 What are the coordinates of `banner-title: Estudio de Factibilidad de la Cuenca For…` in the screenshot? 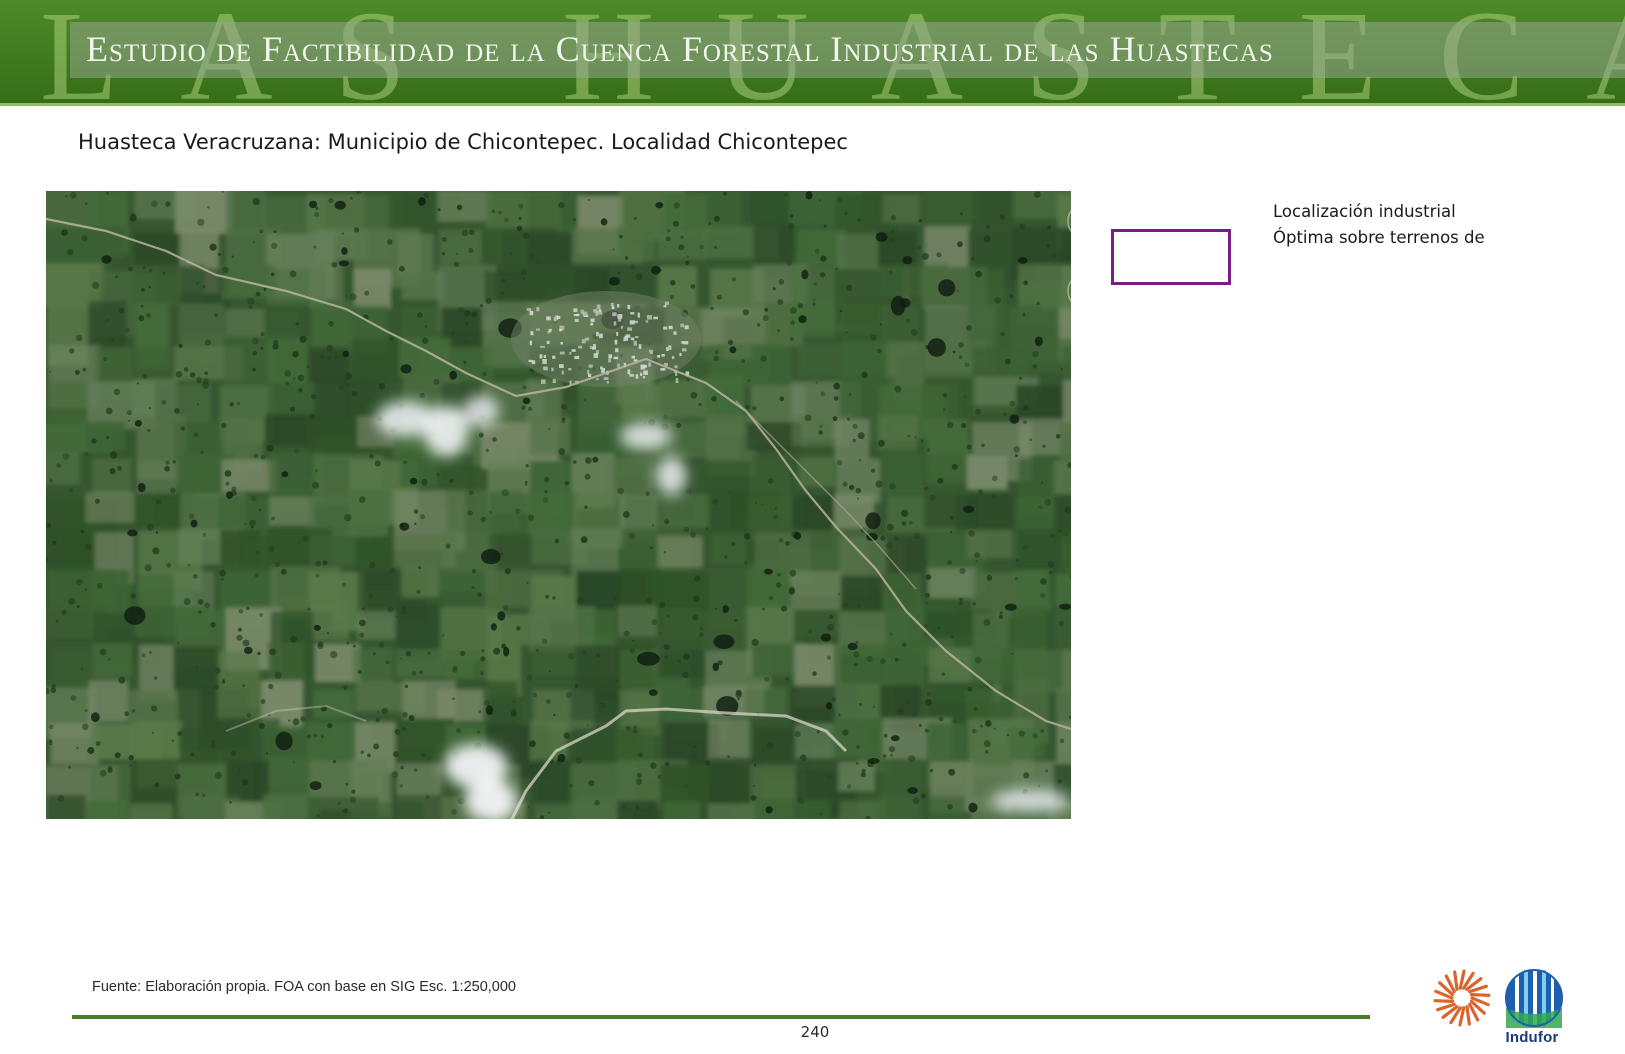 It's located at (680, 49).